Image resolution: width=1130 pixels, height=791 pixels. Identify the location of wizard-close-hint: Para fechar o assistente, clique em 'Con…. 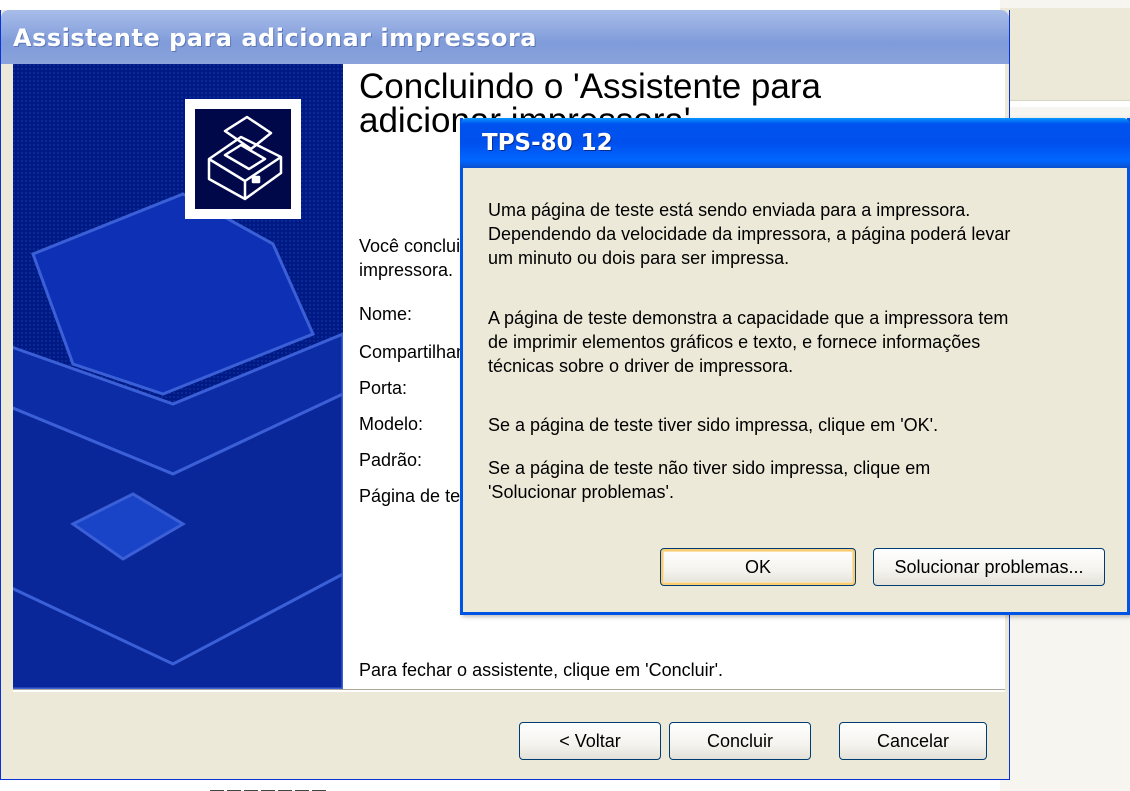
(541, 670).